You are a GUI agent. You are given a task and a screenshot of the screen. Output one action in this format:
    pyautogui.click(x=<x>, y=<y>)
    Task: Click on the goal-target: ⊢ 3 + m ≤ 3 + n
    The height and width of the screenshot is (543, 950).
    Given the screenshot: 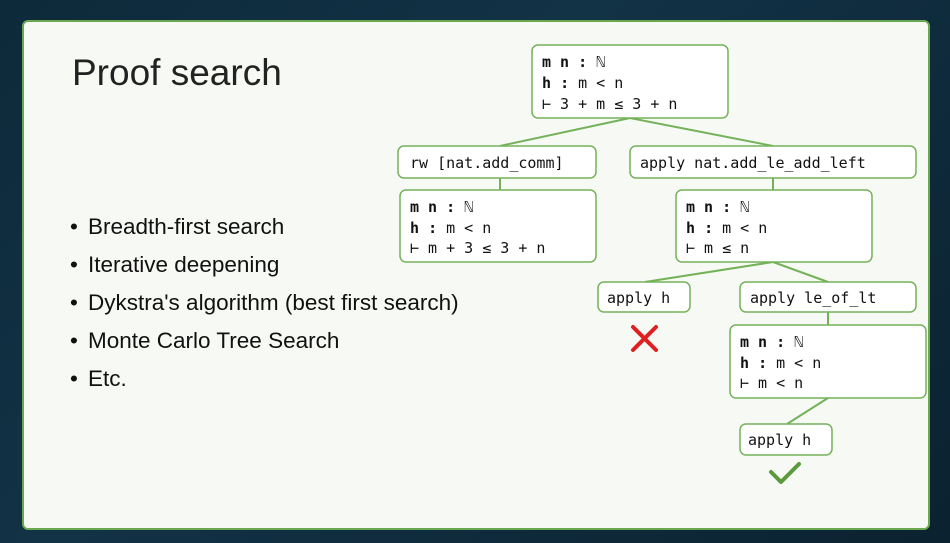 What is the action you would take?
    pyautogui.click(x=609, y=104)
    